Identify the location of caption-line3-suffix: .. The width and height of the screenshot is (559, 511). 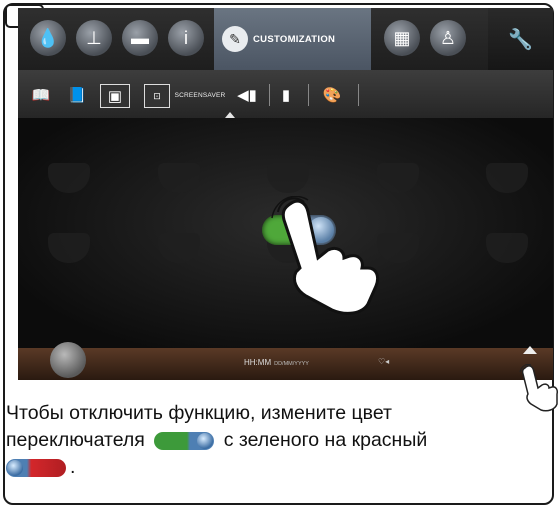
(73, 467).